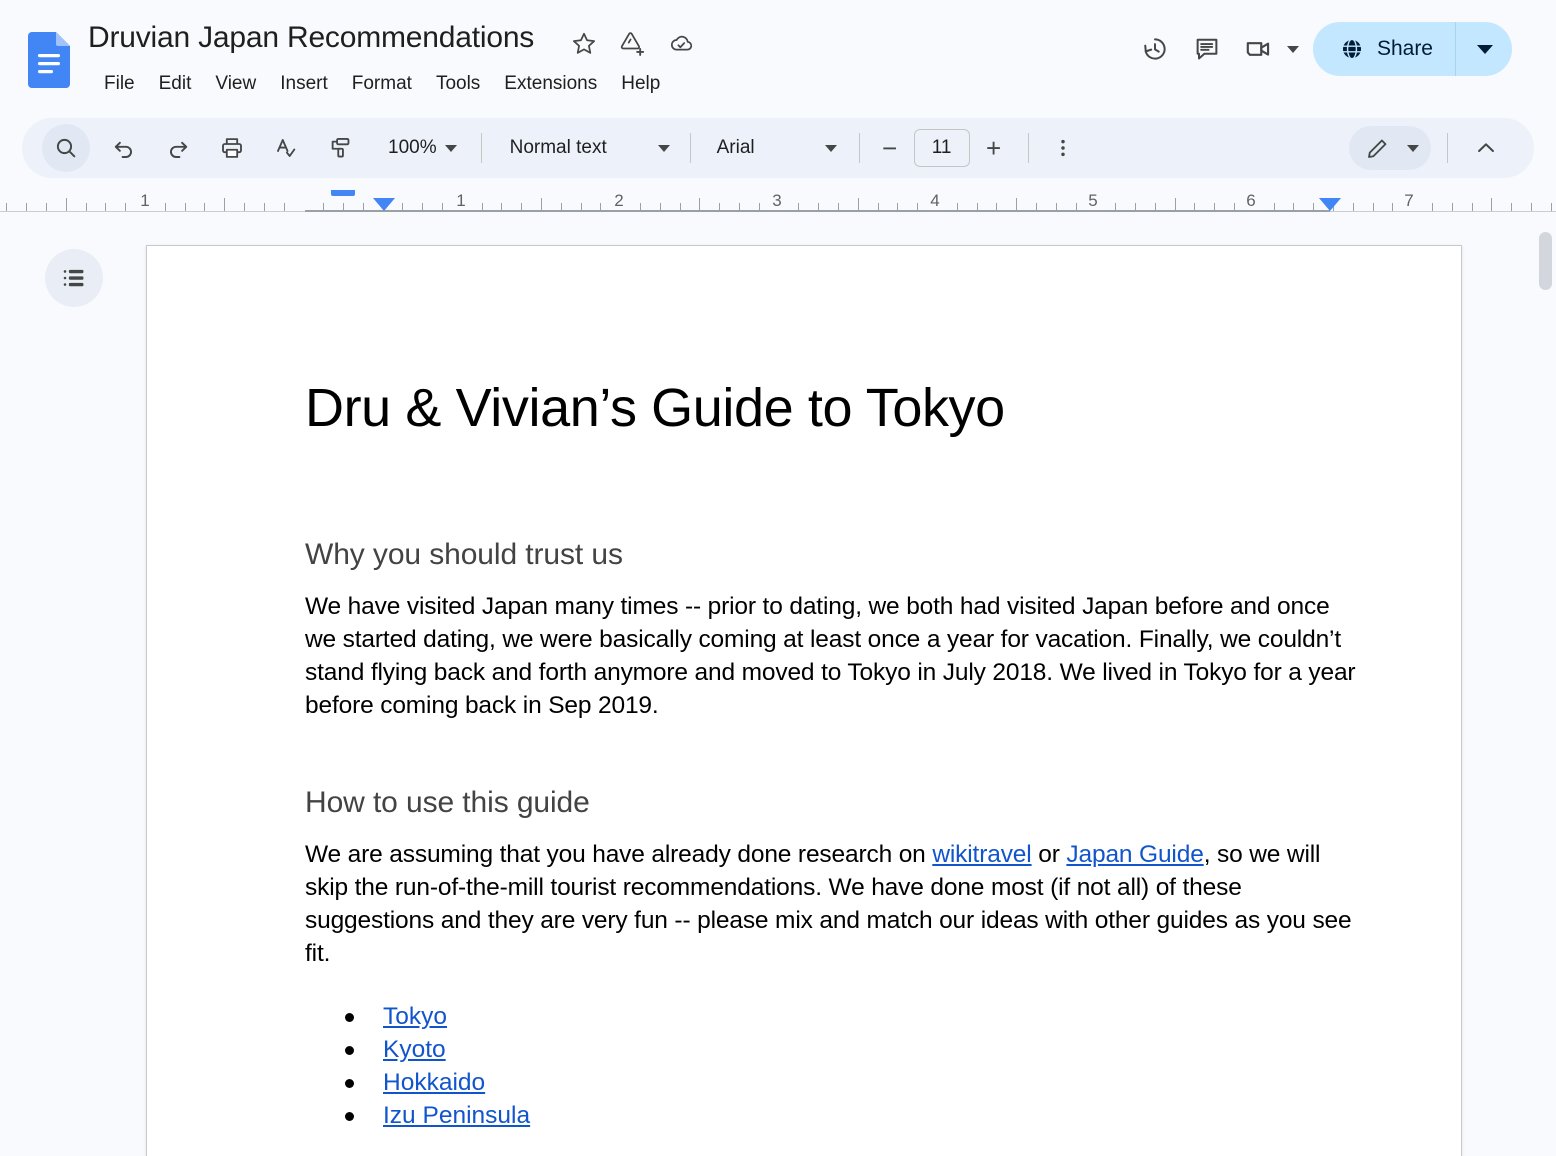 This screenshot has height=1156, width=1556. What do you see at coordinates (1063, 148) in the screenshot?
I see `more-options-button` at bounding box center [1063, 148].